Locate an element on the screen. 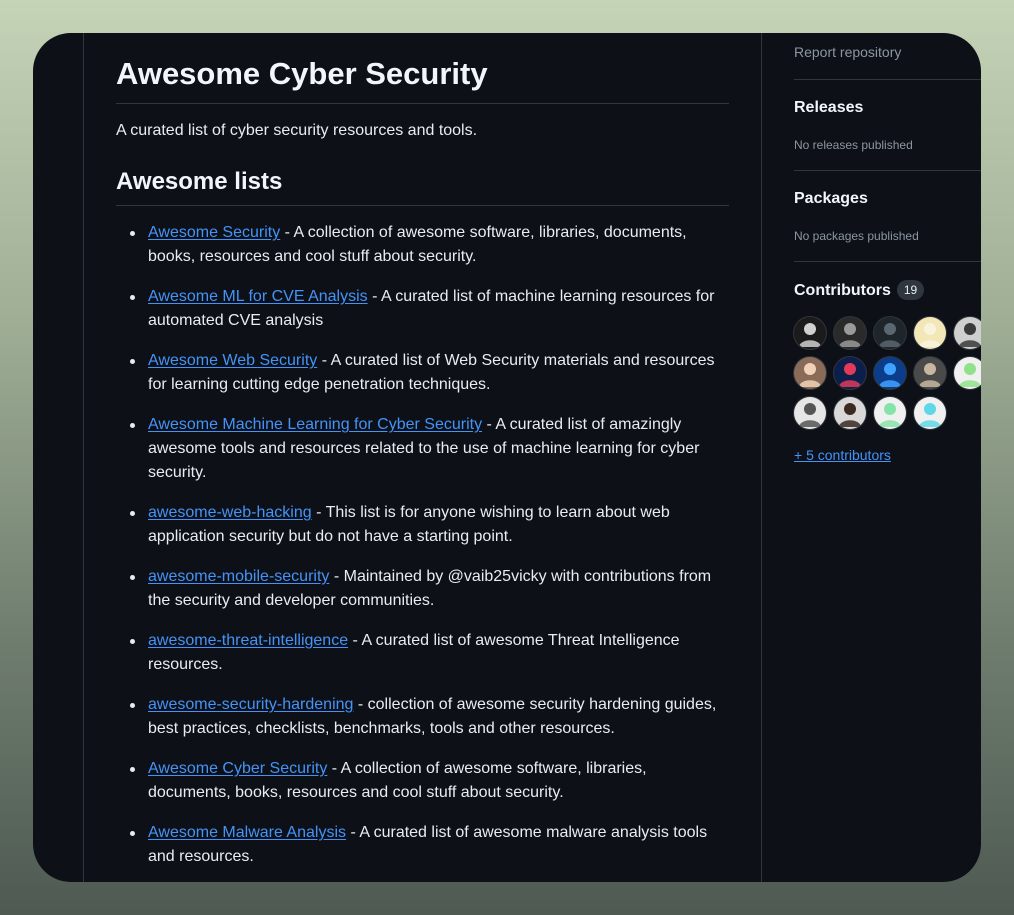 This screenshot has height=915, width=1014. resource-link: Awesome ML for CVE Analysis is located at coordinates (258, 296).